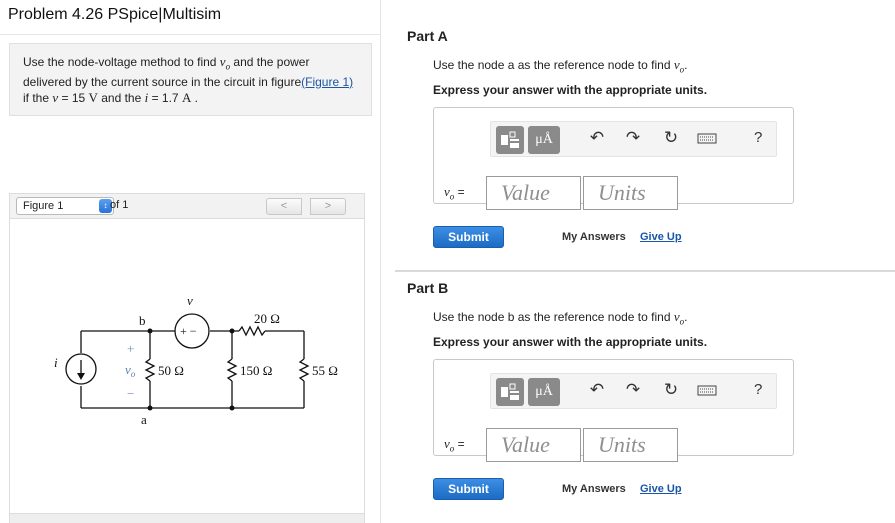 The image size is (895, 523). Describe the element at coordinates (81, 376) in the screenshot. I see `current-arrow-head` at that location.